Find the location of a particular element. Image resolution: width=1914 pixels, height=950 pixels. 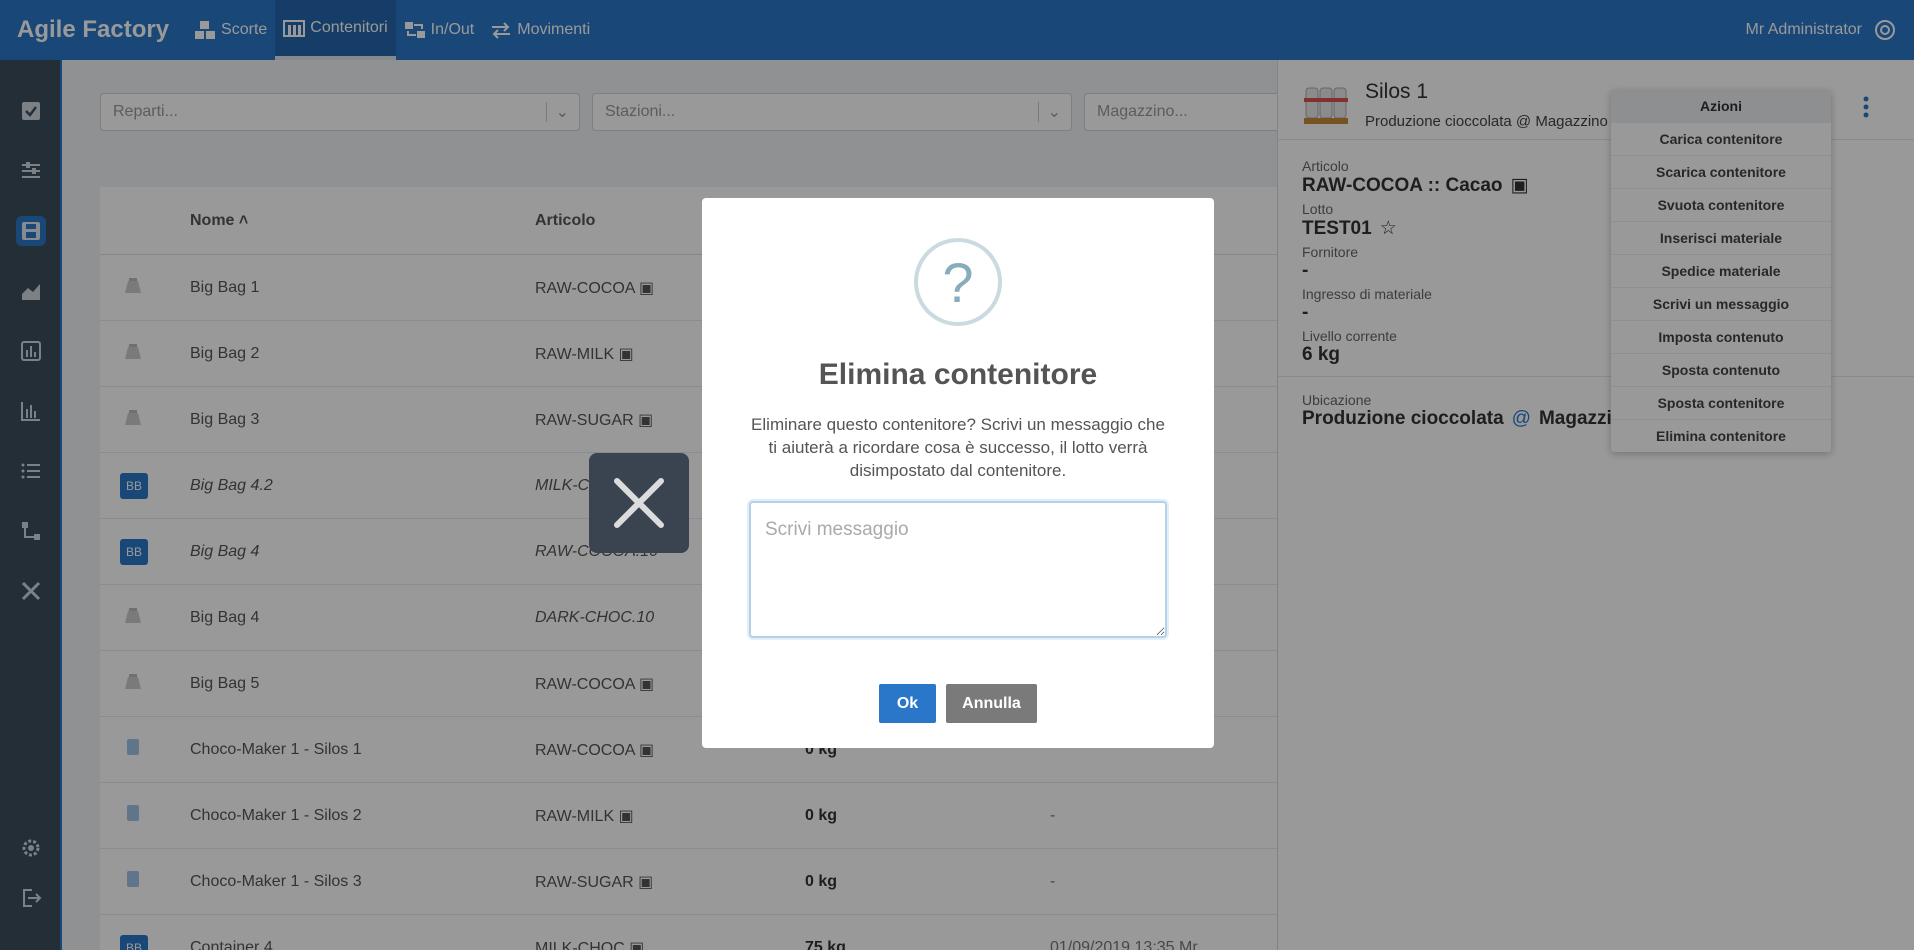

question-icon: ? is located at coordinates (958, 282).